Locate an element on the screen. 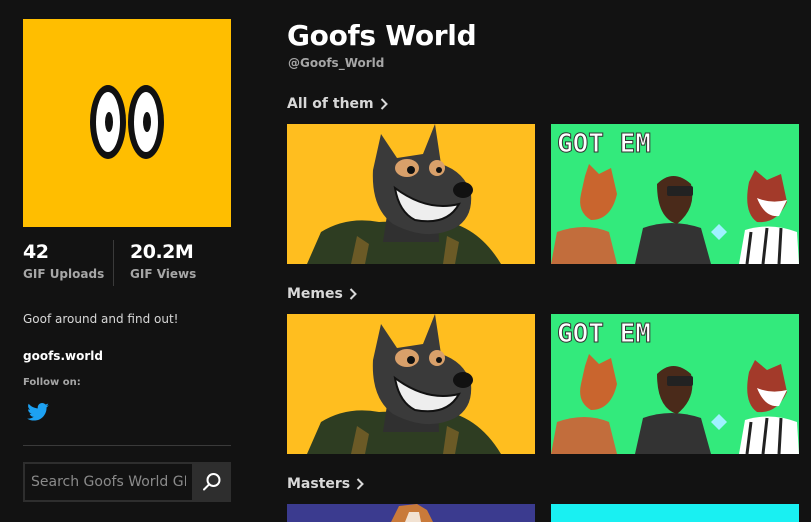  channel-handle: @Goofs_World is located at coordinates (336, 63).